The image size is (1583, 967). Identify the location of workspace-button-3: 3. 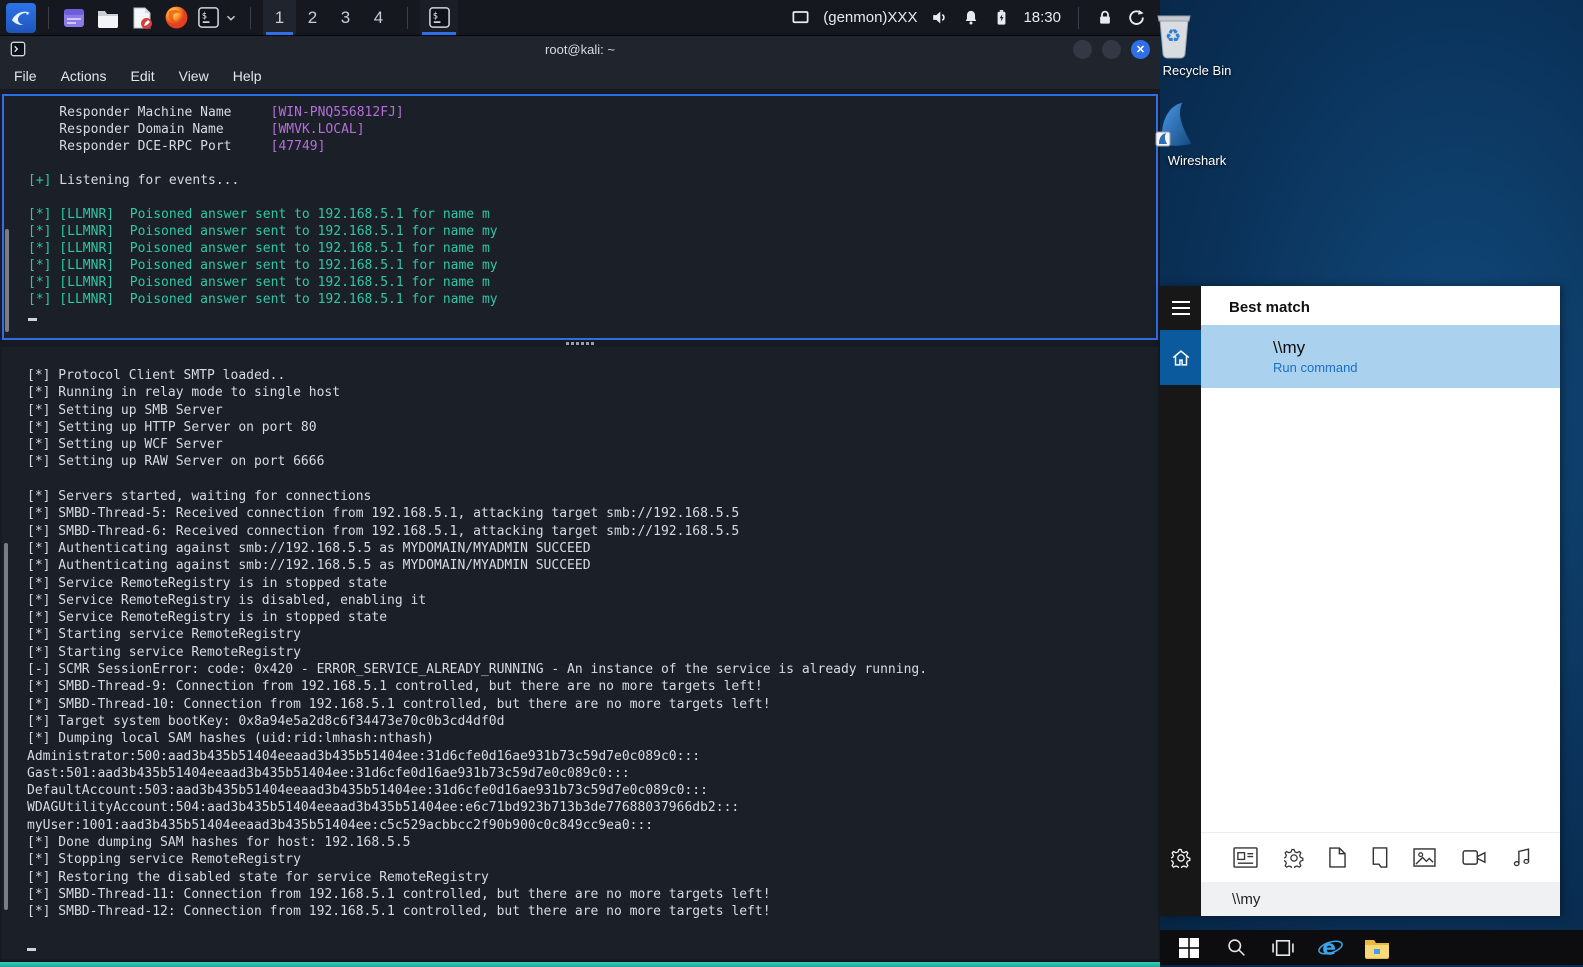
(345, 17).